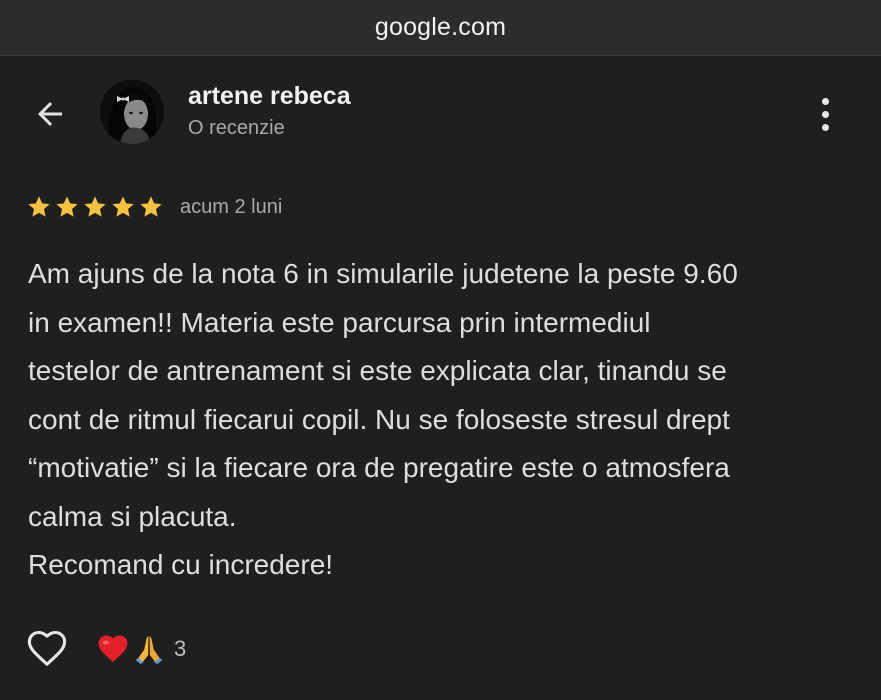  I want to click on review-date: acum 2 luni, so click(231, 206).